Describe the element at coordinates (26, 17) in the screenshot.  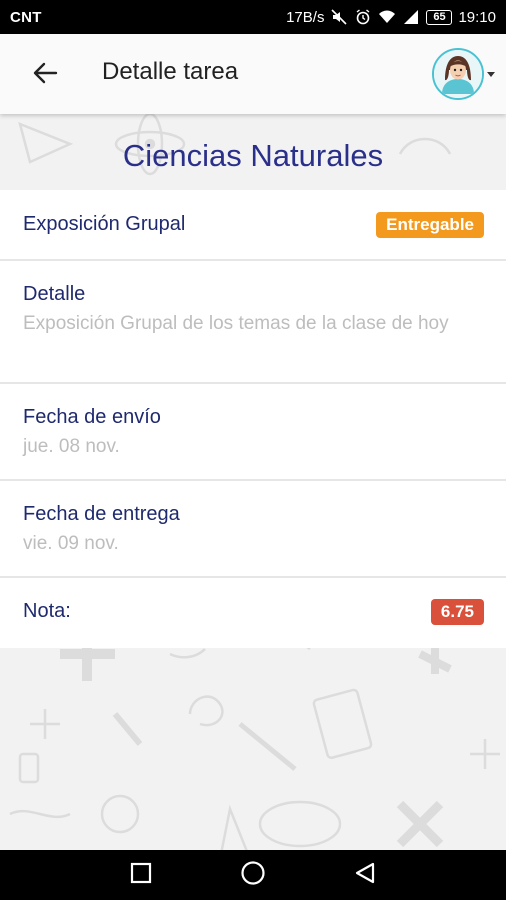
I see `carrier-name: CNT` at that location.